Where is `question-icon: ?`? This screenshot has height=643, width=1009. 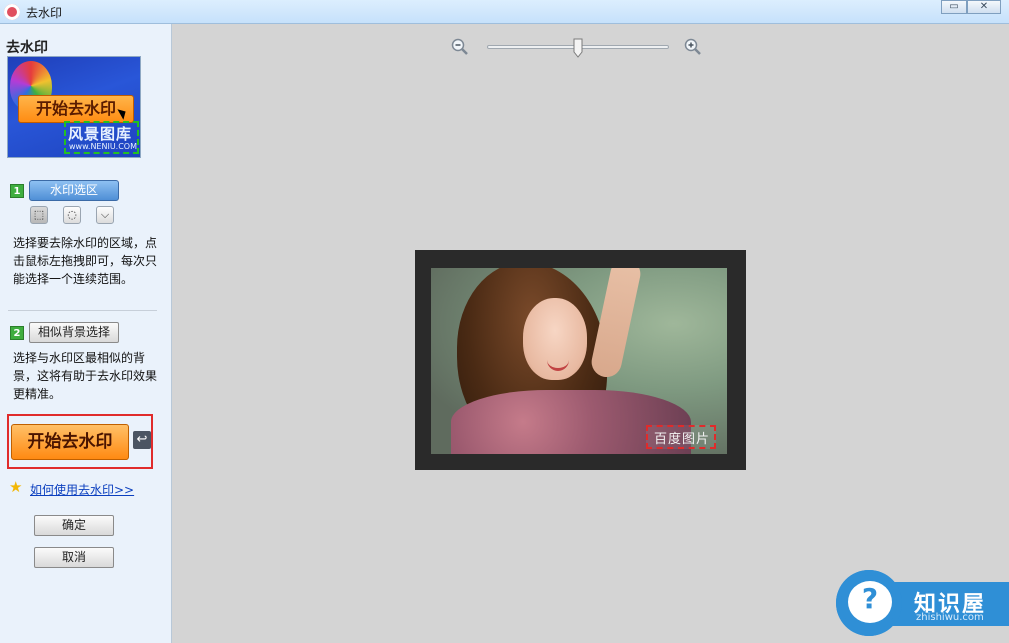 question-icon: ? is located at coordinates (870, 598).